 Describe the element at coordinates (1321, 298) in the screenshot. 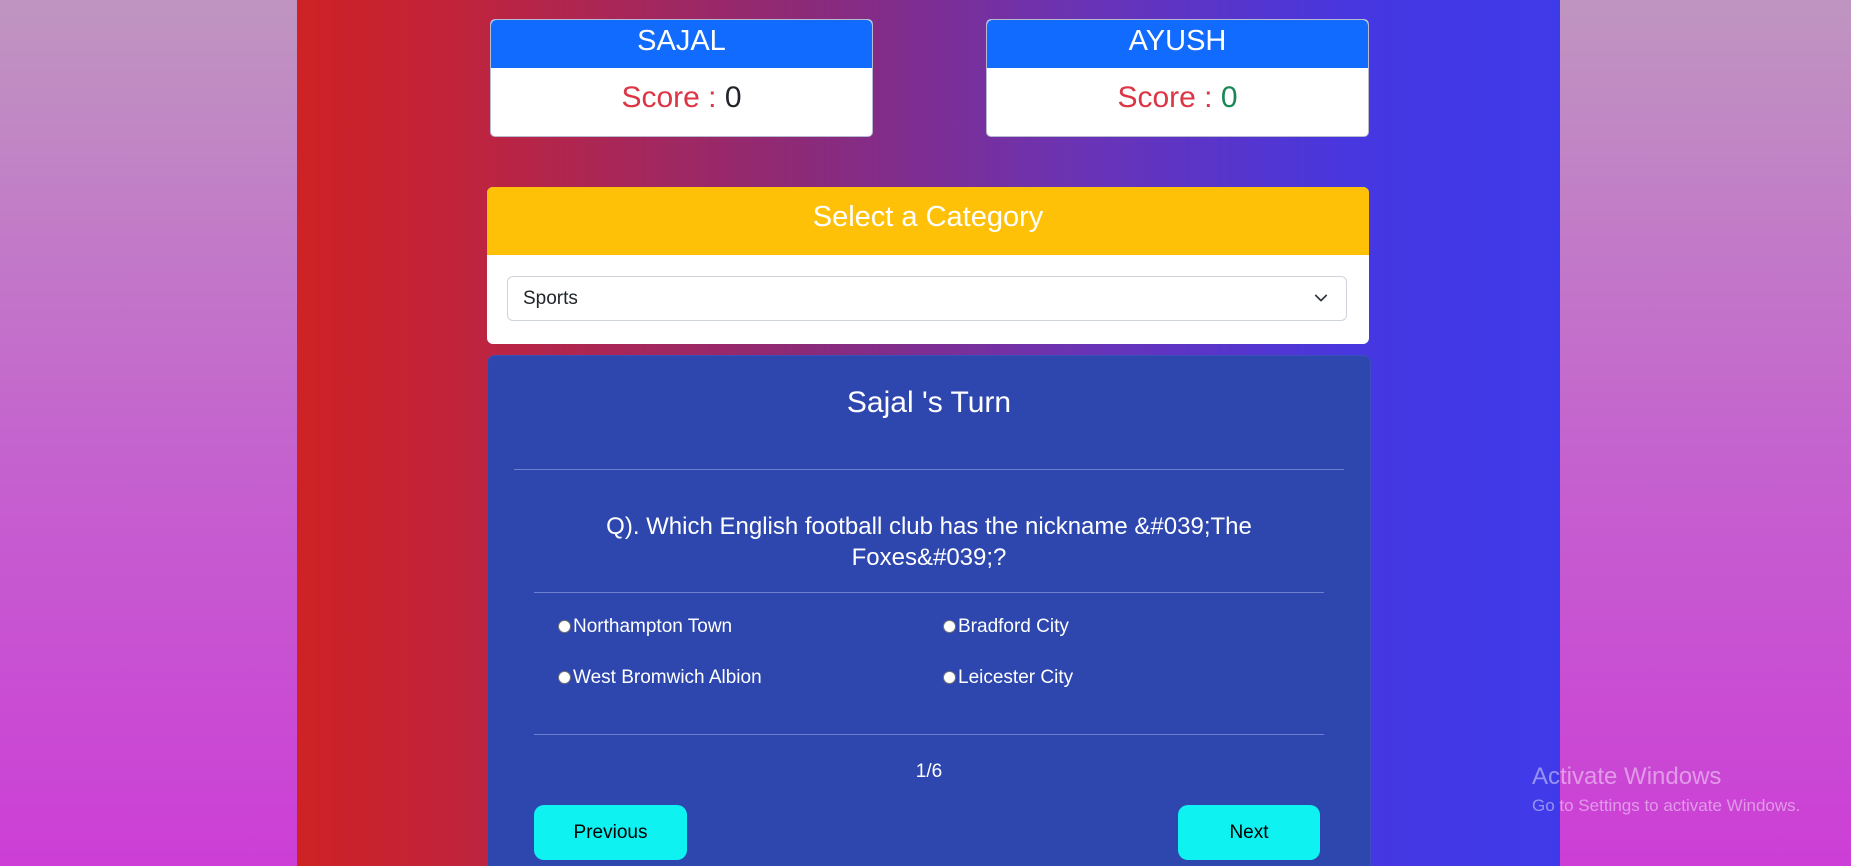

I see `chevron-down-icon` at that location.